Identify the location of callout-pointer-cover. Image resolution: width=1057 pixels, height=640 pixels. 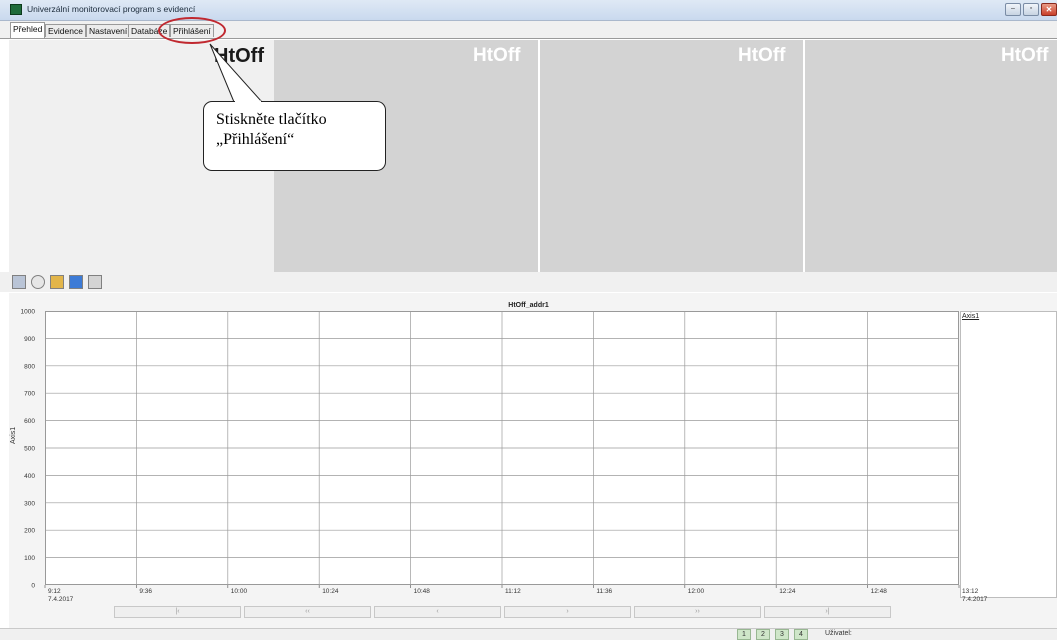
(248, 101).